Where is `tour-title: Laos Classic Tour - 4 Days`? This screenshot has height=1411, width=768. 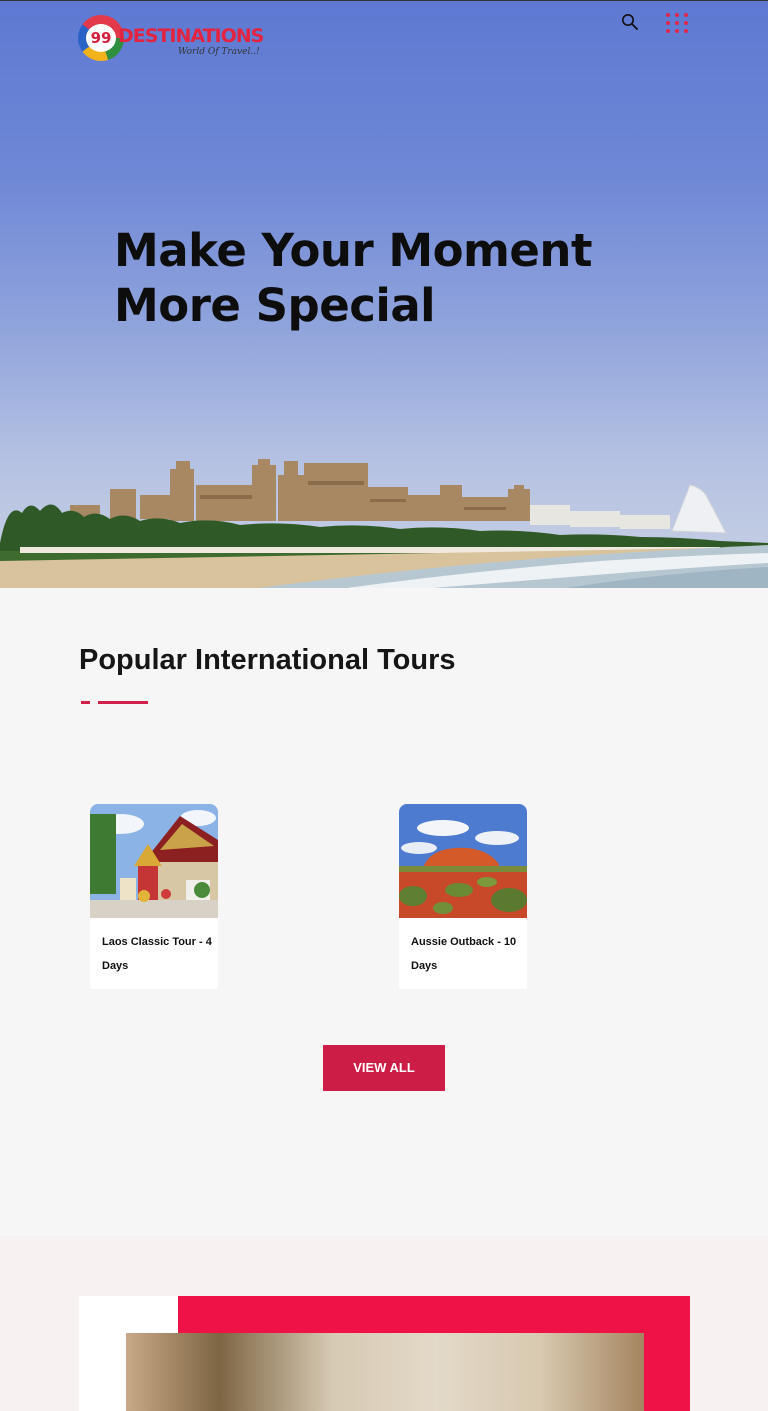
tour-title: Laos Classic Tour - 4 Days is located at coordinates (157, 954).